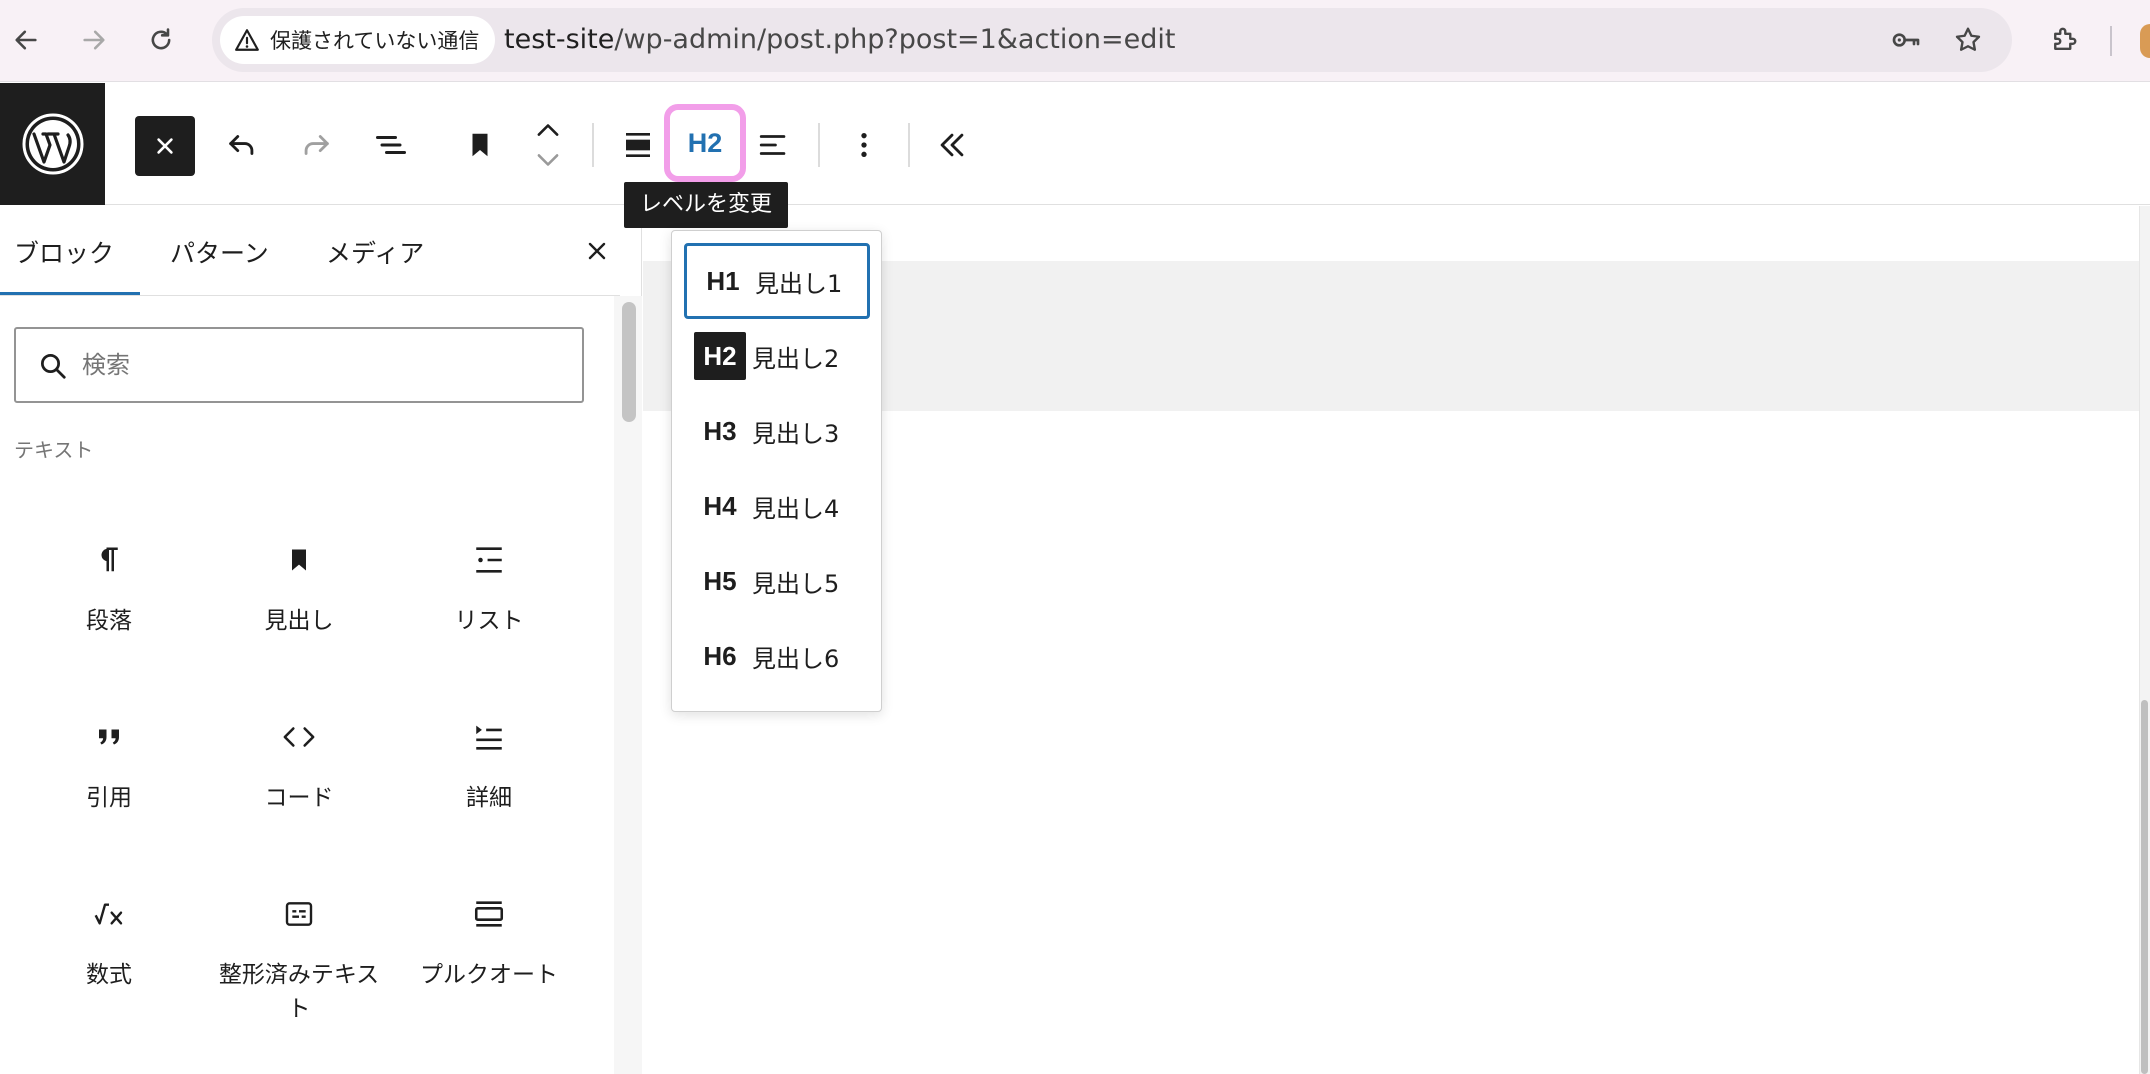  What do you see at coordinates (299, 560) in the screenshot?
I see `heading-bookmark-icon` at bounding box center [299, 560].